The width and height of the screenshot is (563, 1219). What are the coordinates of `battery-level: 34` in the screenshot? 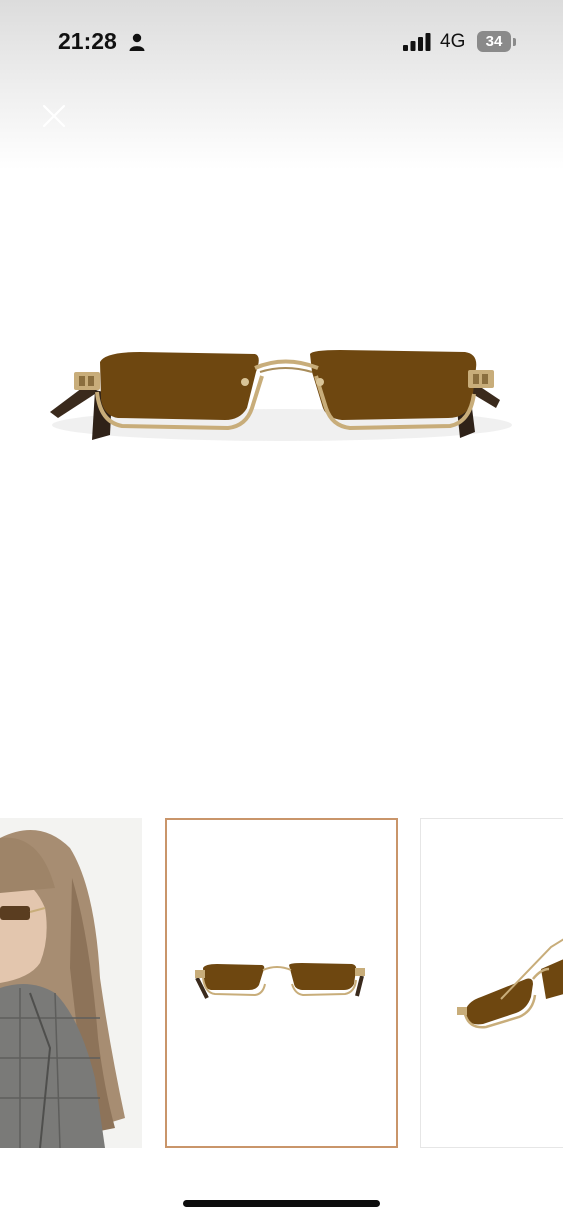 It's located at (494, 41).